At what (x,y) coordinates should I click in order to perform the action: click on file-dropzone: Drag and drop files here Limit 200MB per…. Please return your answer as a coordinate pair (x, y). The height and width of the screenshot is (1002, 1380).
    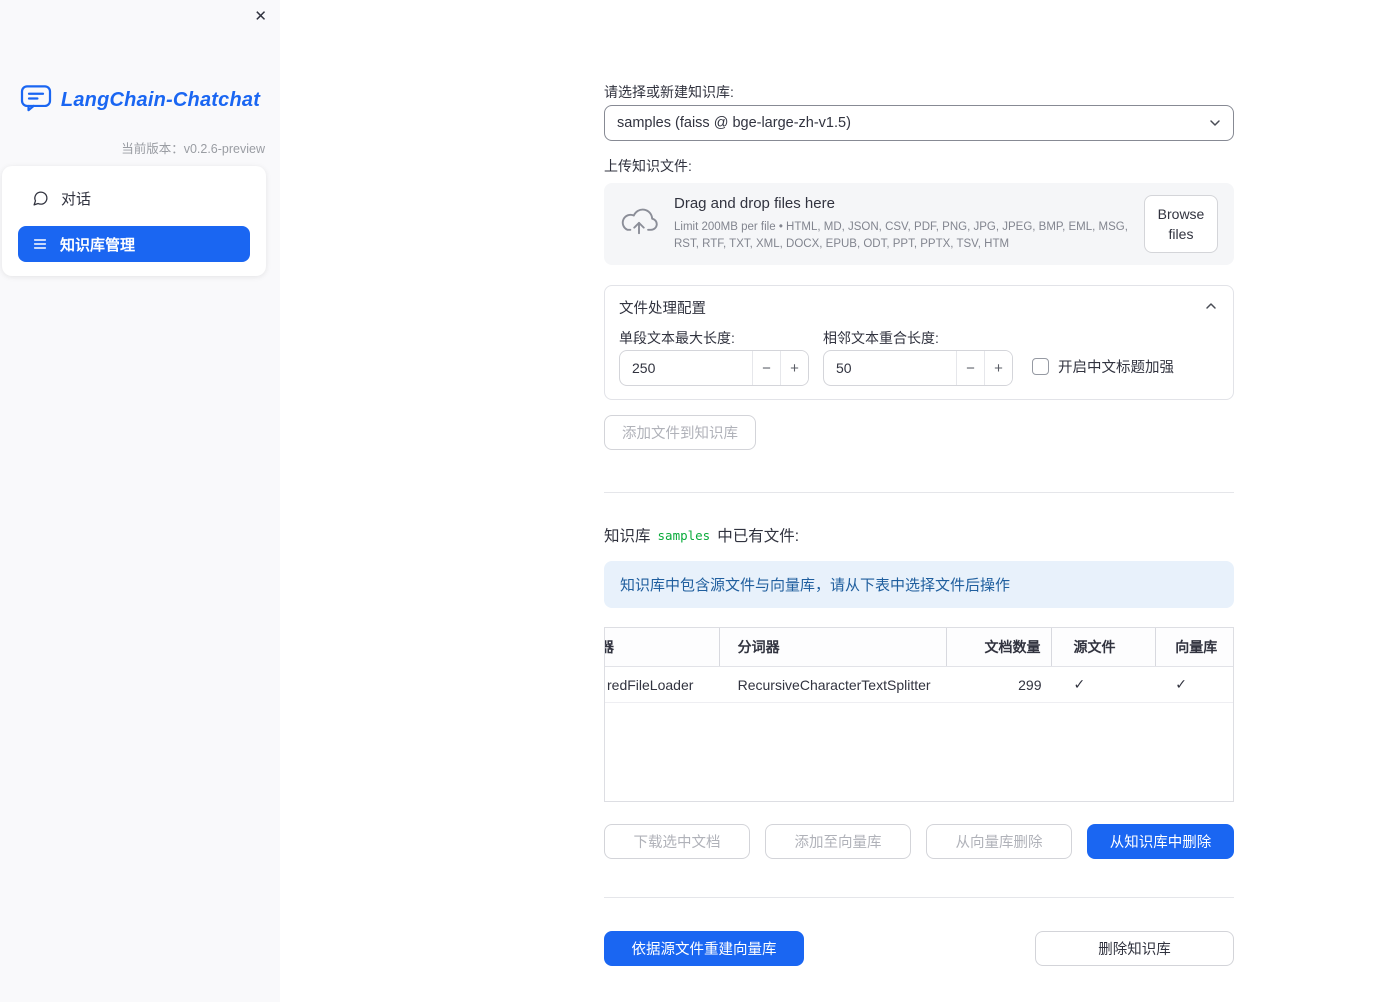
    Looking at the image, I should click on (919, 224).